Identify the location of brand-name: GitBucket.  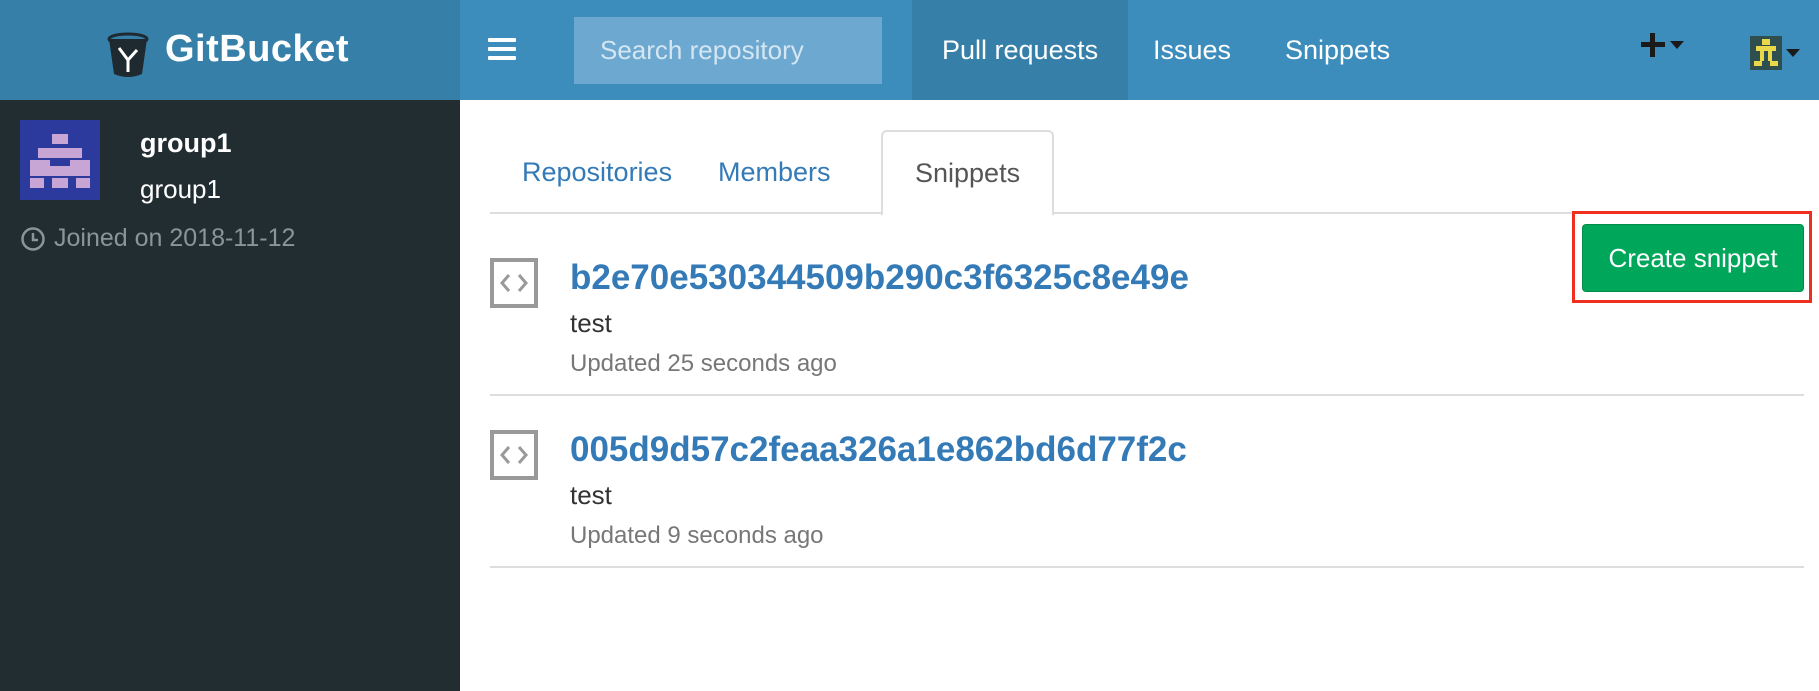
(257, 49).